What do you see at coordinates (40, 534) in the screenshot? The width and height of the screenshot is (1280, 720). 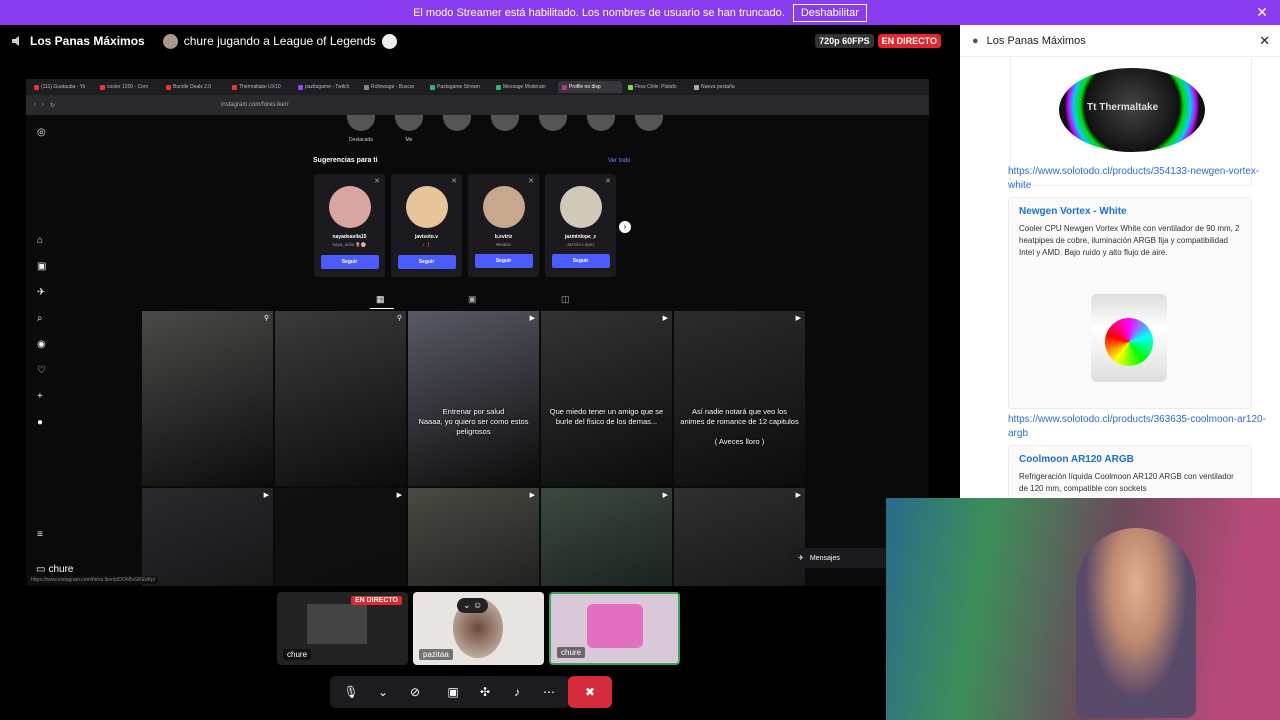 I see `menu-icon: ≡` at bounding box center [40, 534].